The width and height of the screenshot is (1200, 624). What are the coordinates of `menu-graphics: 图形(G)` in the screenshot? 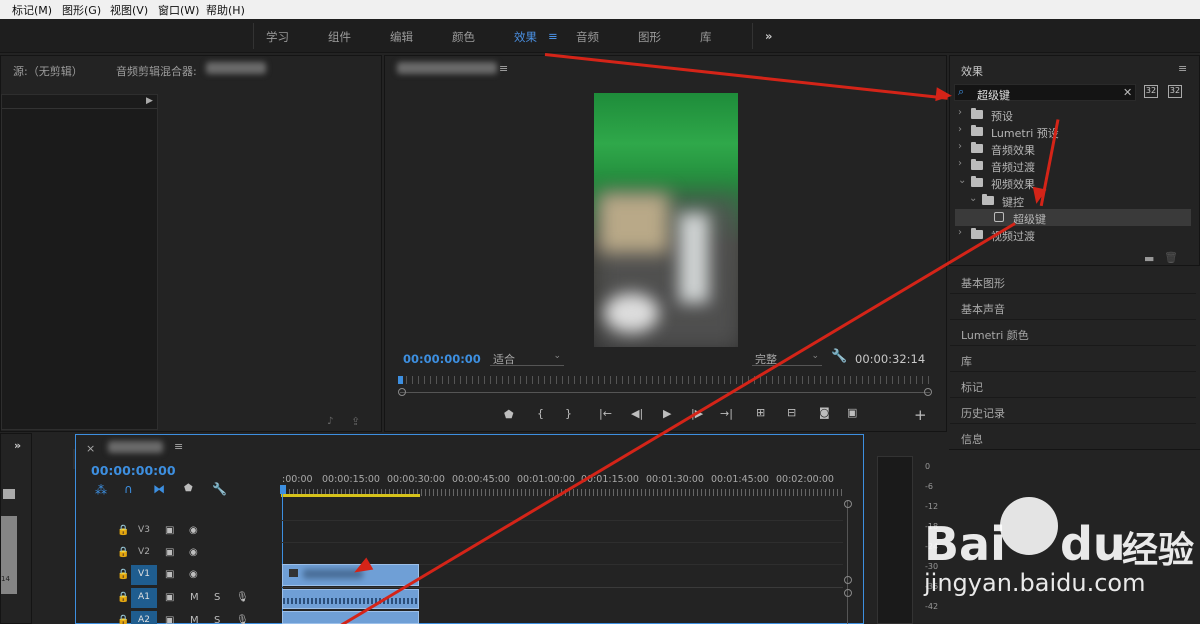 It's located at (81, 10).